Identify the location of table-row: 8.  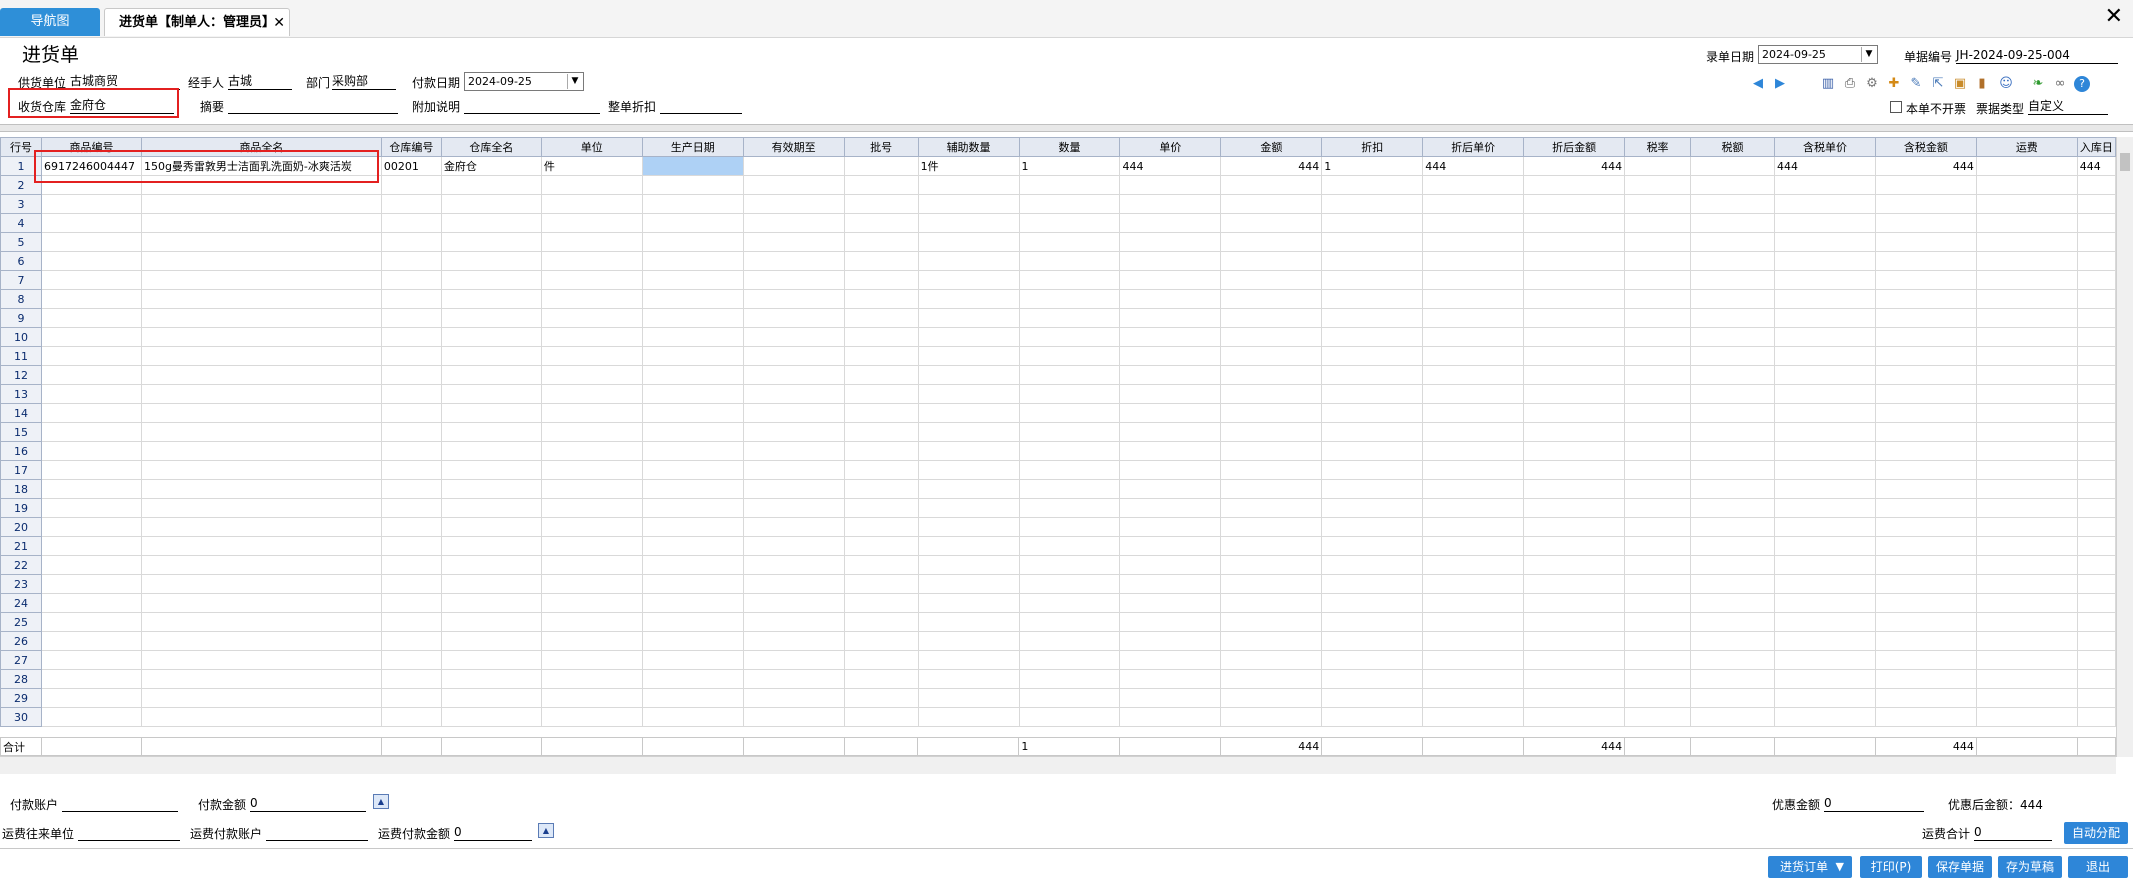
(1058, 299).